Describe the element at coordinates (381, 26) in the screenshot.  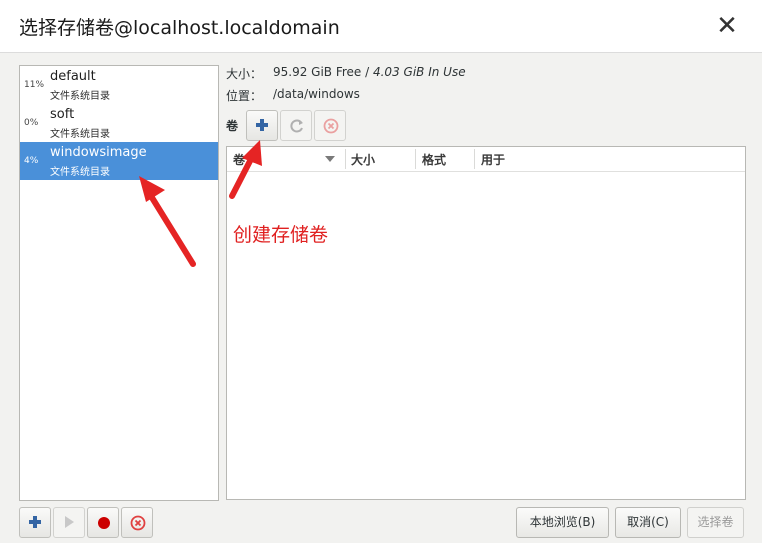
I see `title-bar: 选择存储卷@localhost.localdomain ✕` at that location.